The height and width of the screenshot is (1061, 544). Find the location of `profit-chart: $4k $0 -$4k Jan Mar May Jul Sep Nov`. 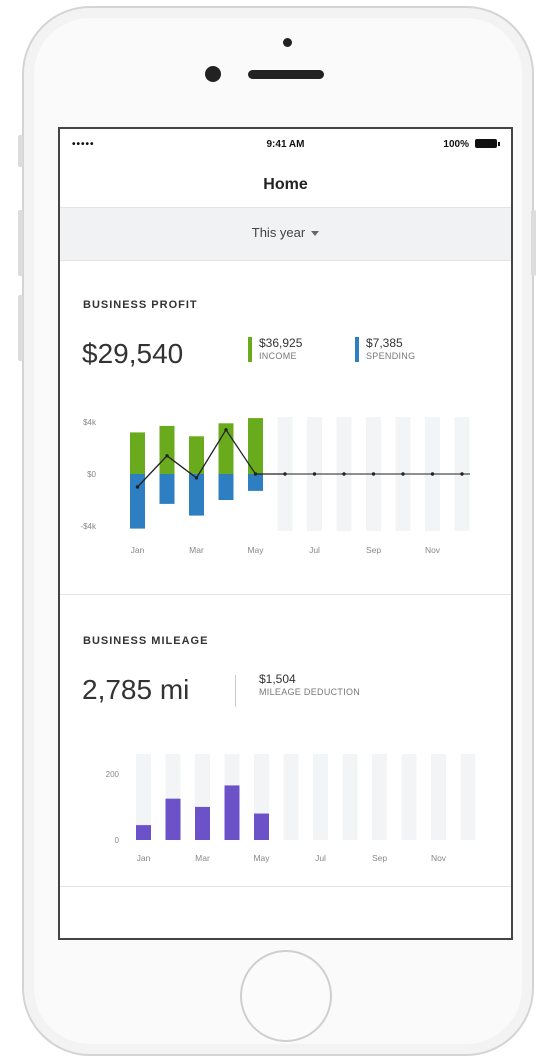

profit-chart: $4k $0 -$4k Jan Mar May Jul Sep Nov is located at coordinates (275, 486).